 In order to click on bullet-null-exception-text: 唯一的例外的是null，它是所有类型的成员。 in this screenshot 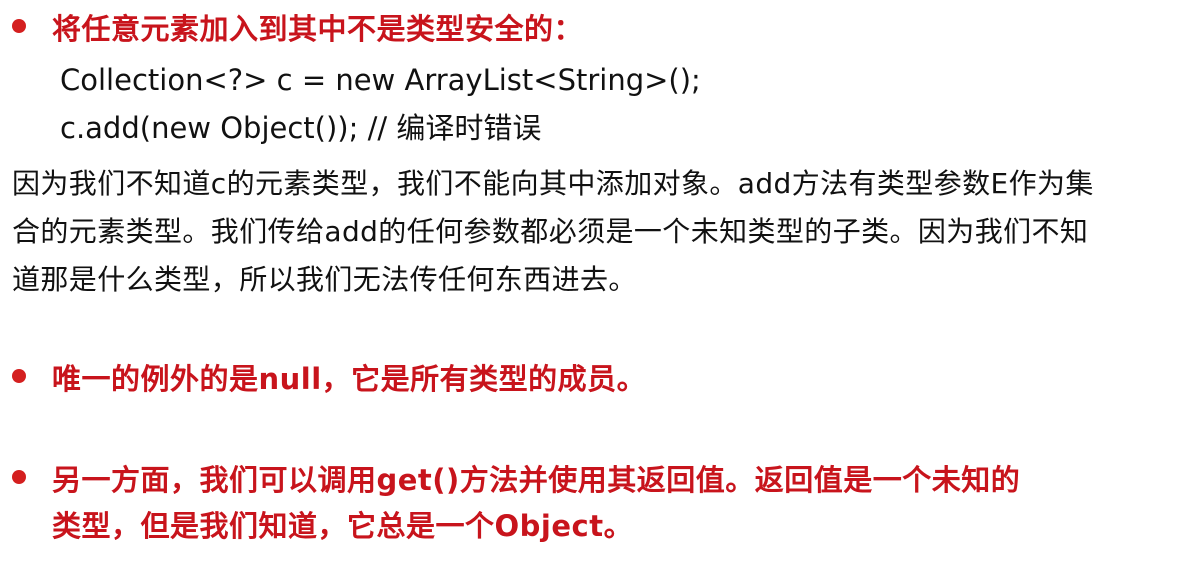, I will do `click(349, 379)`.